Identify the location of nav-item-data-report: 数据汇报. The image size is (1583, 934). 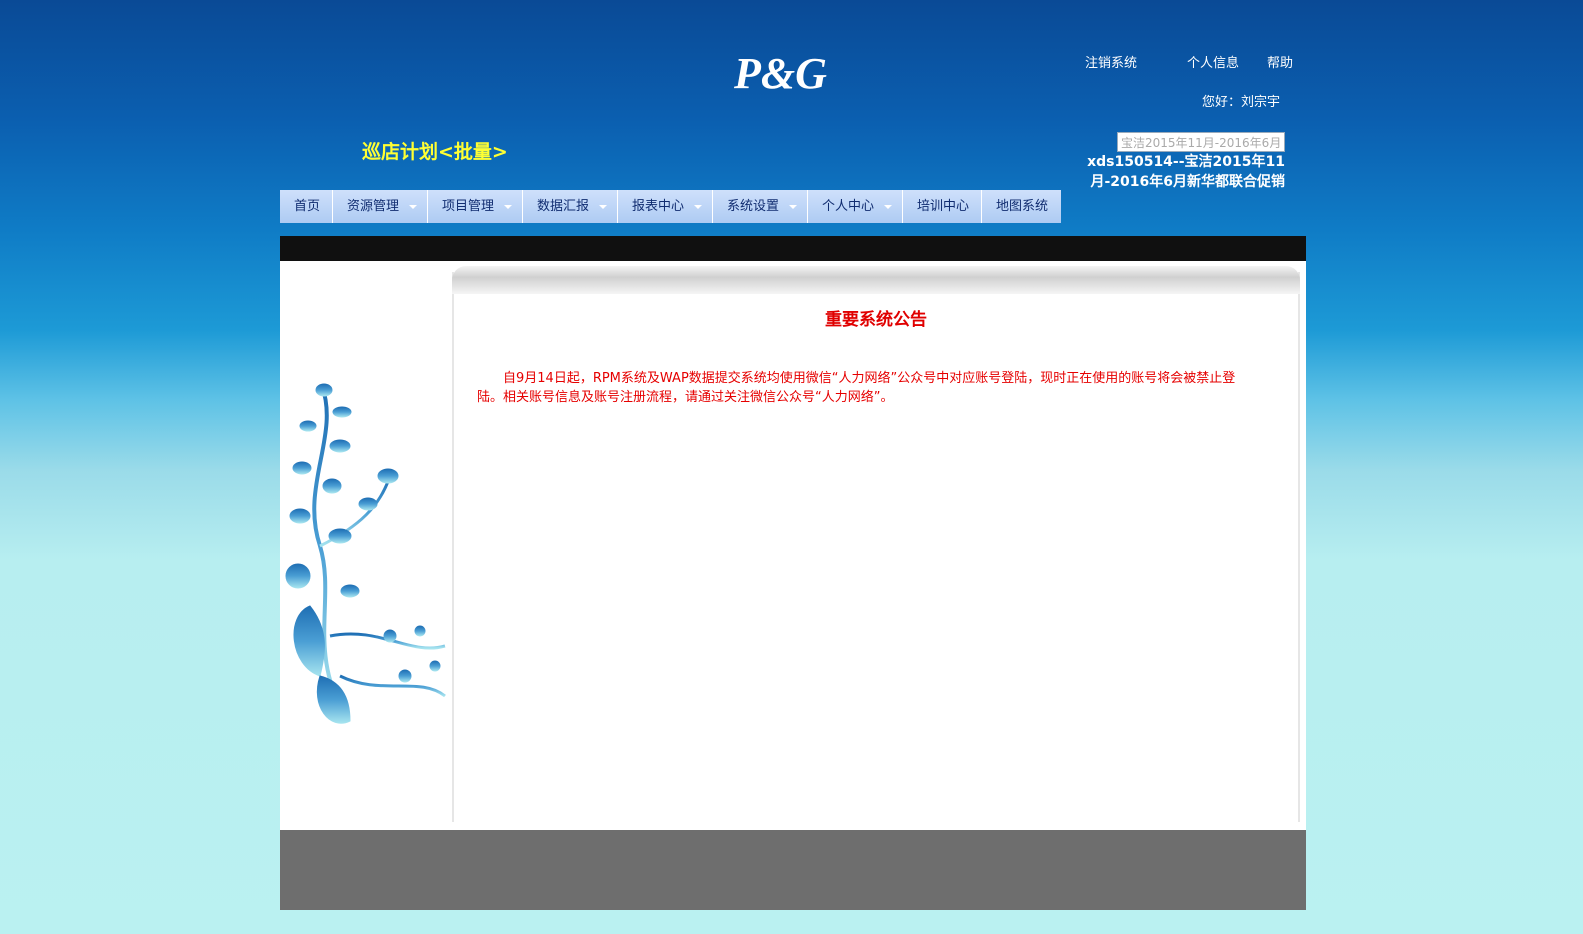
(570, 206).